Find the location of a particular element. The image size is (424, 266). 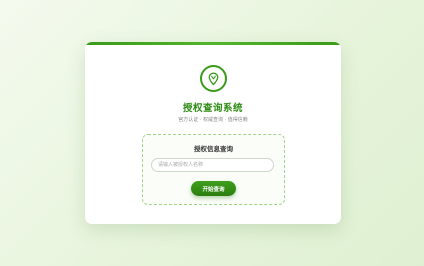

card-accent-bar is located at coordinates (213, 43).